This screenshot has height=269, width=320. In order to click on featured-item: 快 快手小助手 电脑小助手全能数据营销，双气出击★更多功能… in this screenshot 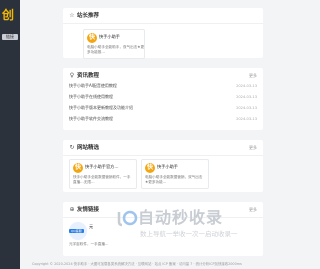, I will do `click(175, 174)`.